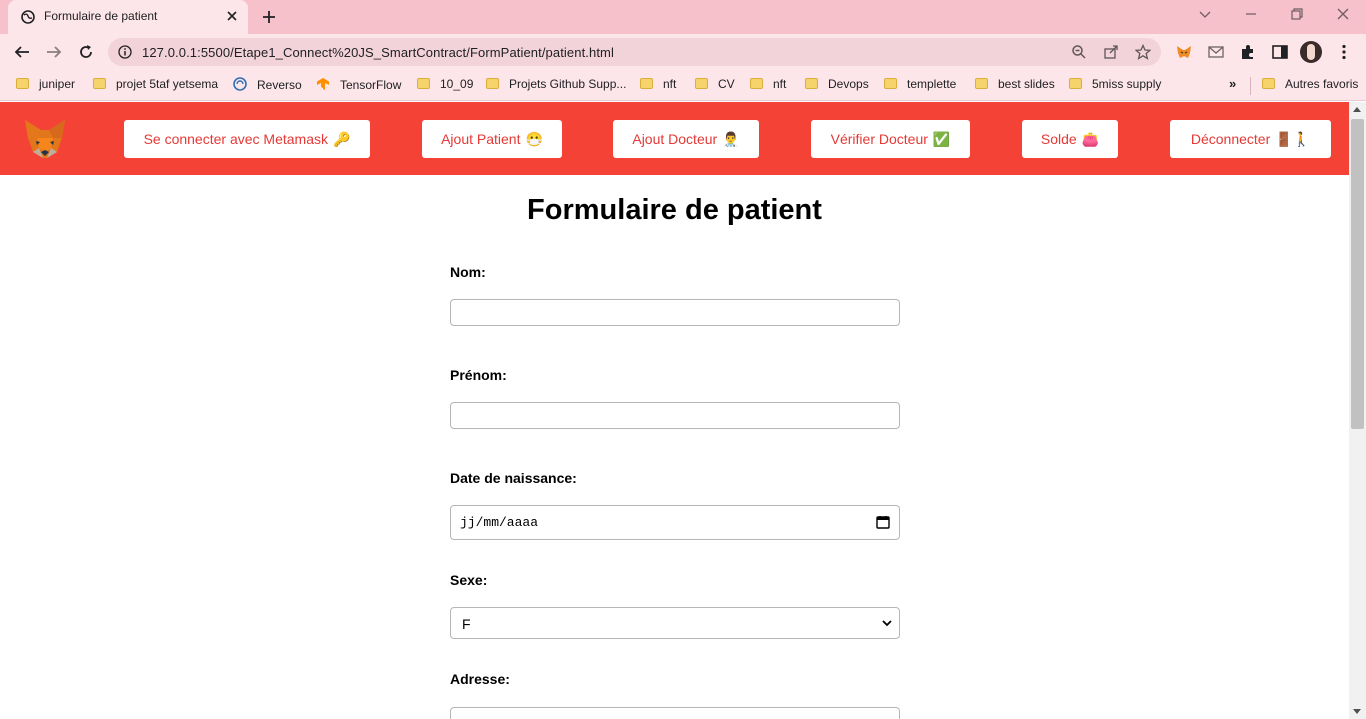 The width and height of the screenshot is (1366, 719). I want to click on adresse-input, so click(675, 713).